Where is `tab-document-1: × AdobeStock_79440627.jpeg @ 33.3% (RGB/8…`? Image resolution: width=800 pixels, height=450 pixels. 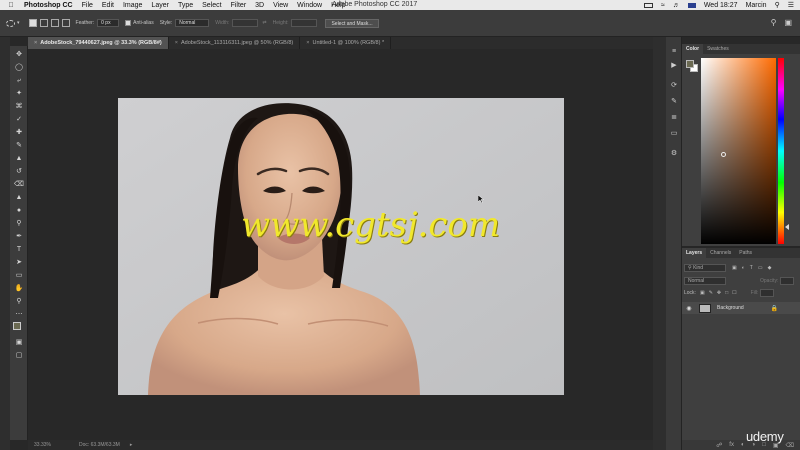
tab-document-1: × AdobeStock_79440627.jpeg @ 33.3% (RGB/8… is located at coordinates (98, 43).